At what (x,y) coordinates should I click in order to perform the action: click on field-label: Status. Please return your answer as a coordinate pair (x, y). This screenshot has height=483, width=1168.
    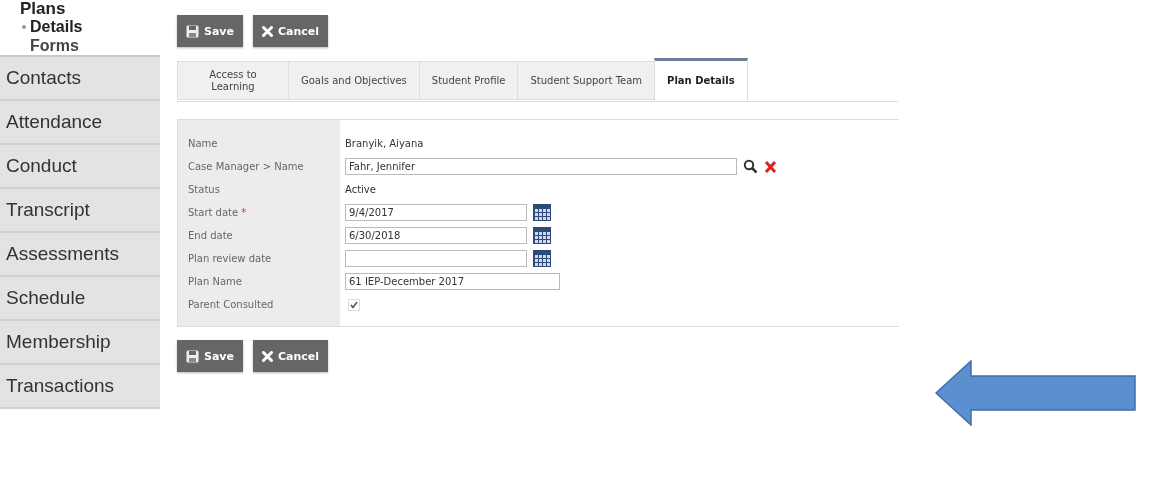
    Looking at the image, I should click on (204, 189).